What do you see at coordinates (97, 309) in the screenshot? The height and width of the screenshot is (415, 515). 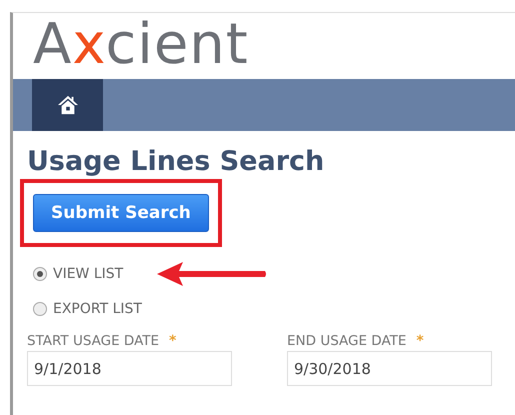 I see `radio-label: EXPORT LIST` at bounding box center [97, 309].